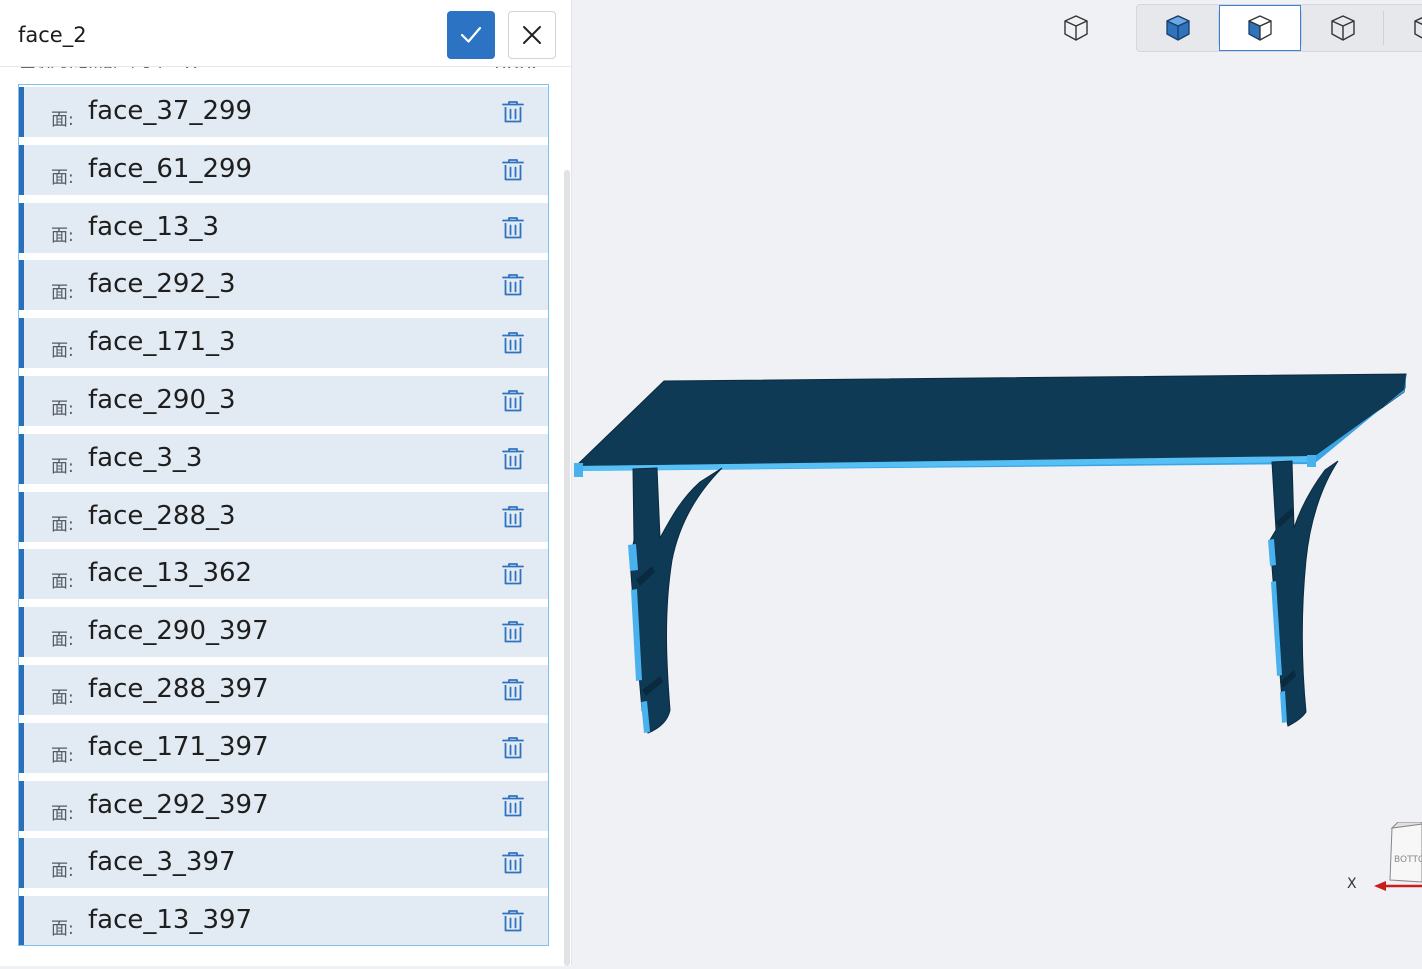  I want to click on face-list-item: 面: face_288_3, so click(283, 517).